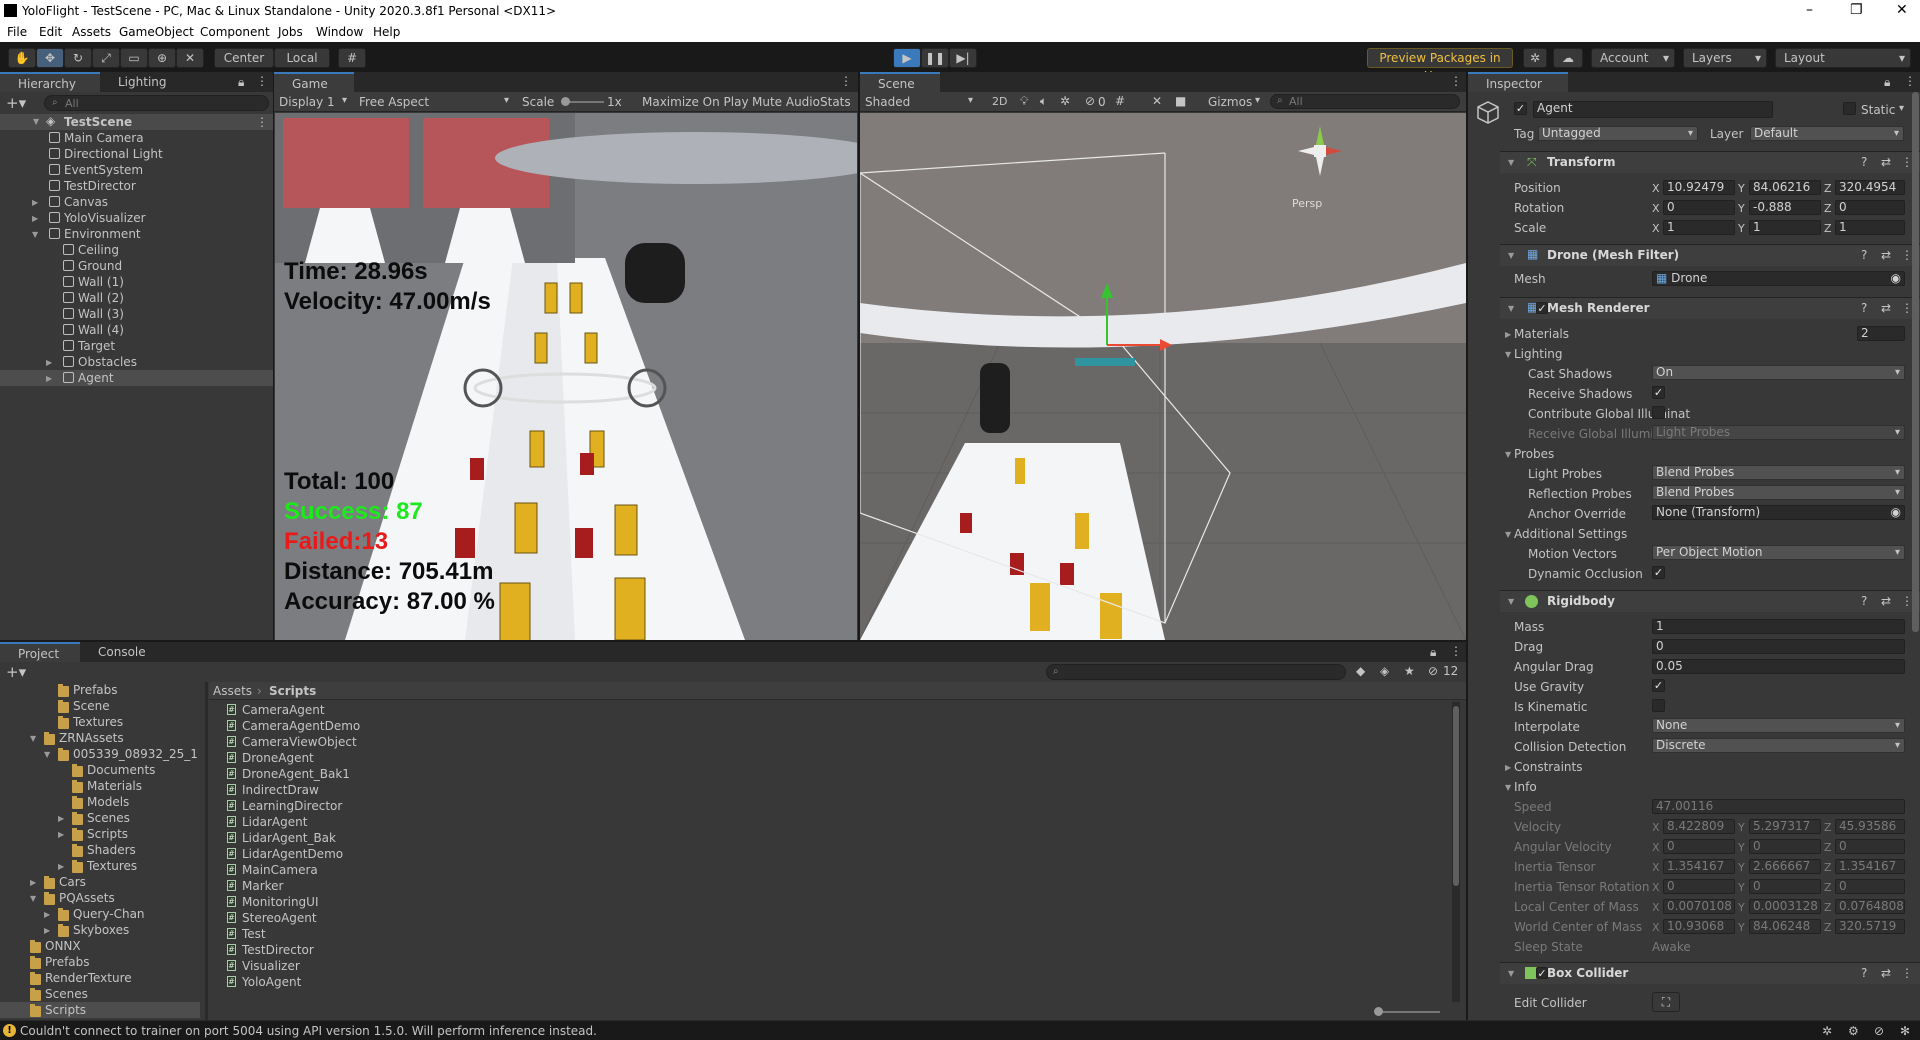 This screenshot has height=1040, width=1920. I want to click on hierarchy-item: TestDirector, so click(136, 186).